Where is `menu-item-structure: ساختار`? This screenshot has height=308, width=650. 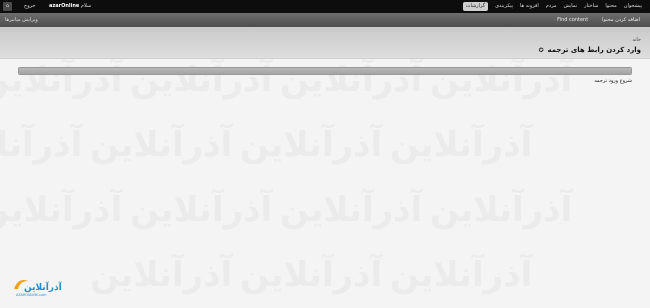
menu-item-structure: ساختار is located at coordinates (591, 6).